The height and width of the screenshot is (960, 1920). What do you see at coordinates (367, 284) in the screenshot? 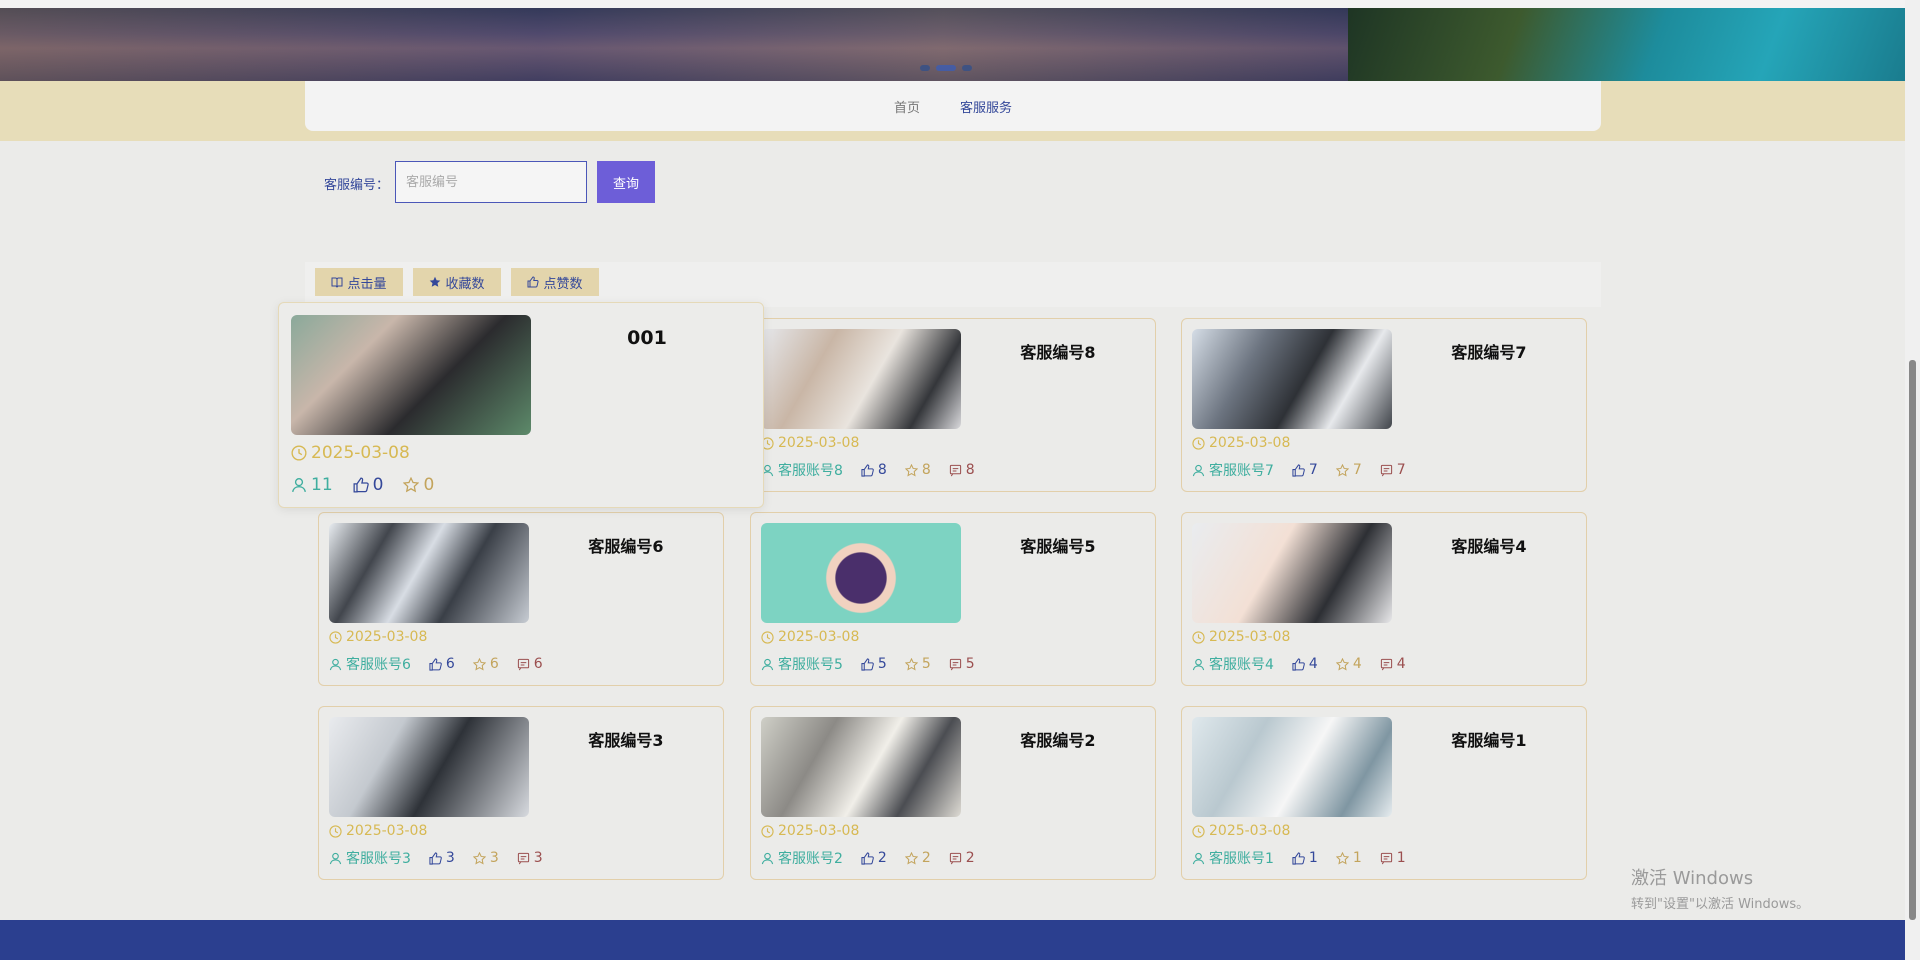
I see `sort-clicks-label: 点击量` at bounding box center [367, 284].